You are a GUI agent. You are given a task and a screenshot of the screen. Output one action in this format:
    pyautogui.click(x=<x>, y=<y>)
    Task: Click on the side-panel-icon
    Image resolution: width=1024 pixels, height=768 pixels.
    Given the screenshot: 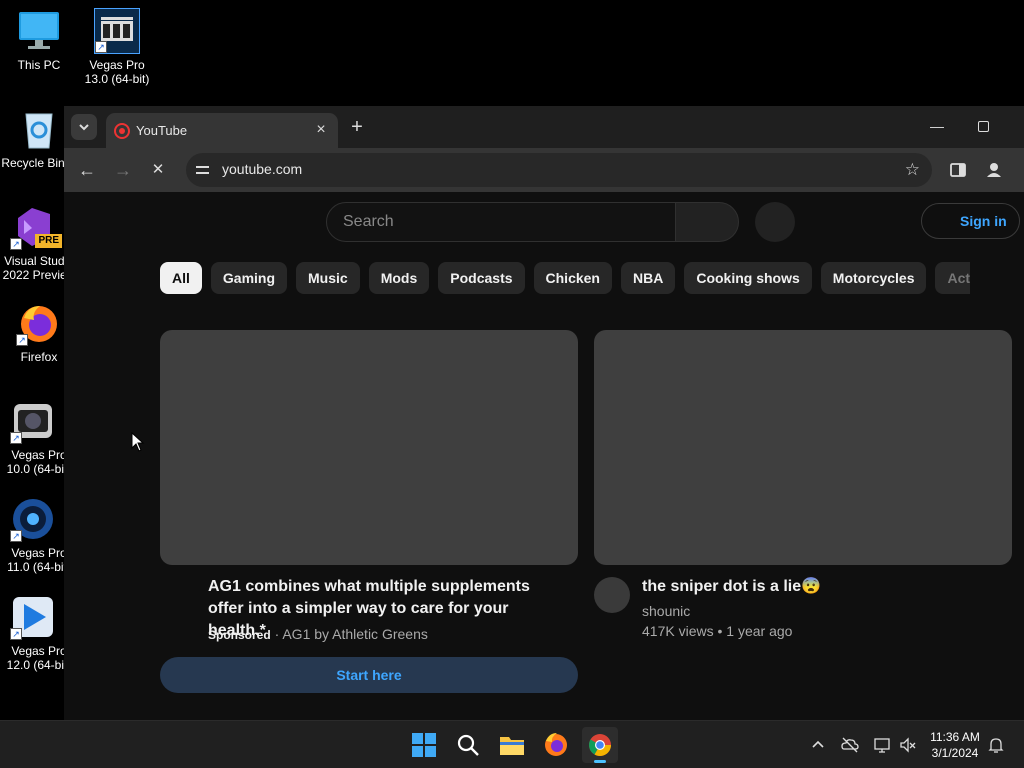 What is the action you would take?
    pyautogui.click(x=958, y=170)
    